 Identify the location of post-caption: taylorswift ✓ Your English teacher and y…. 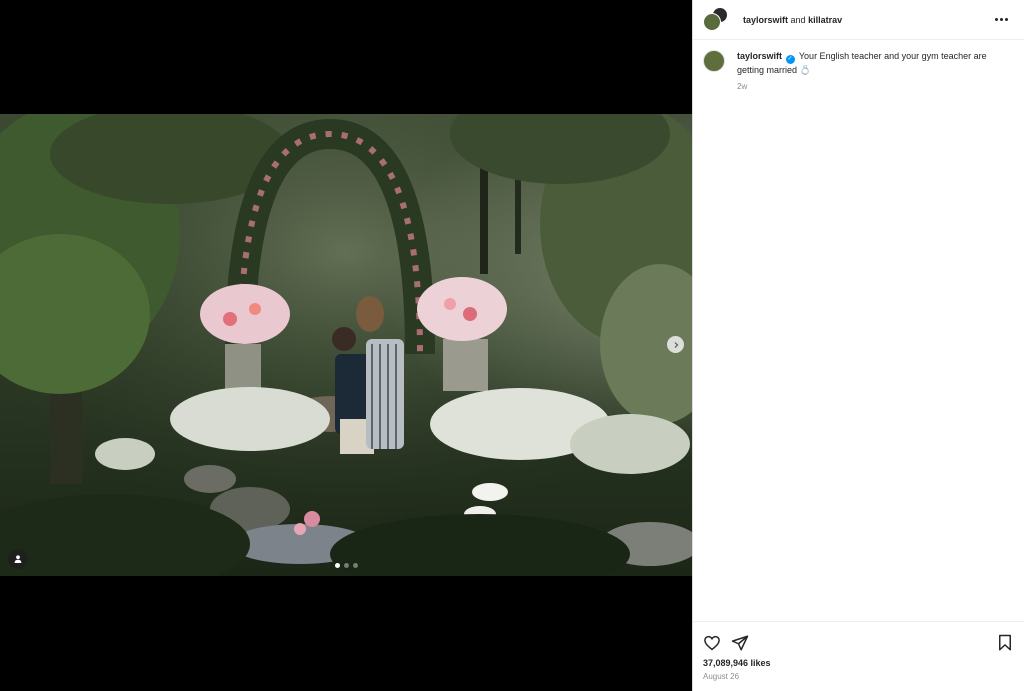
(858, 65).